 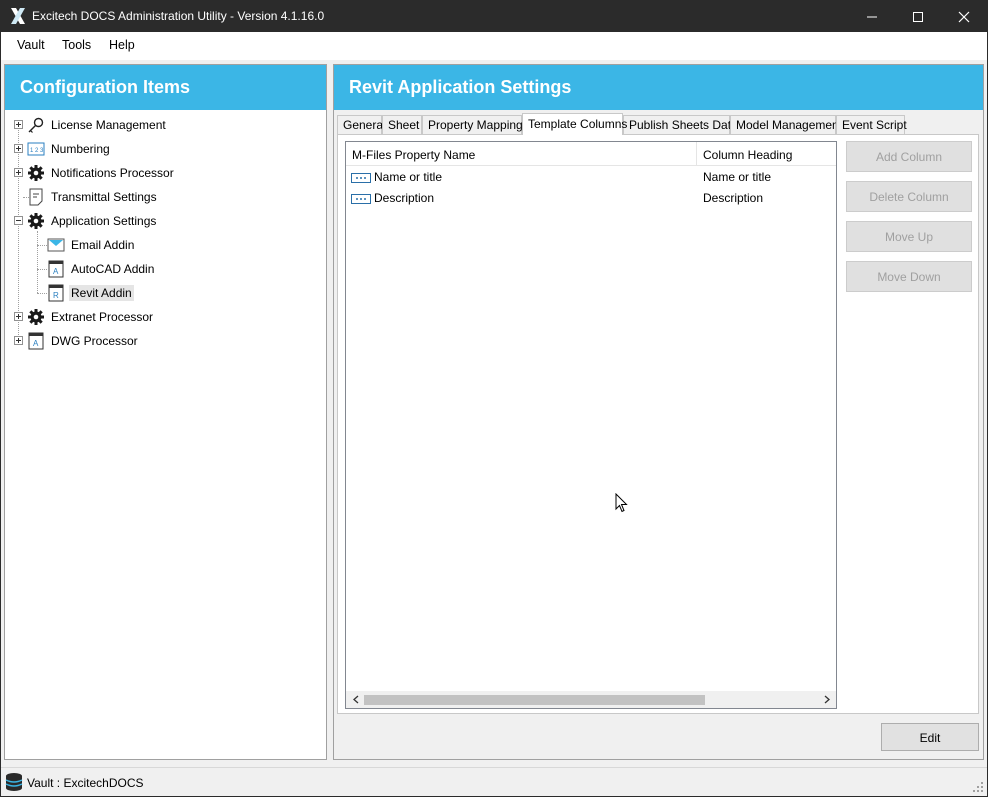 What do you see at coordinates (18, 16) in the screenshot?
I see `excitech-x-icon` at bounding box center [18, 16].